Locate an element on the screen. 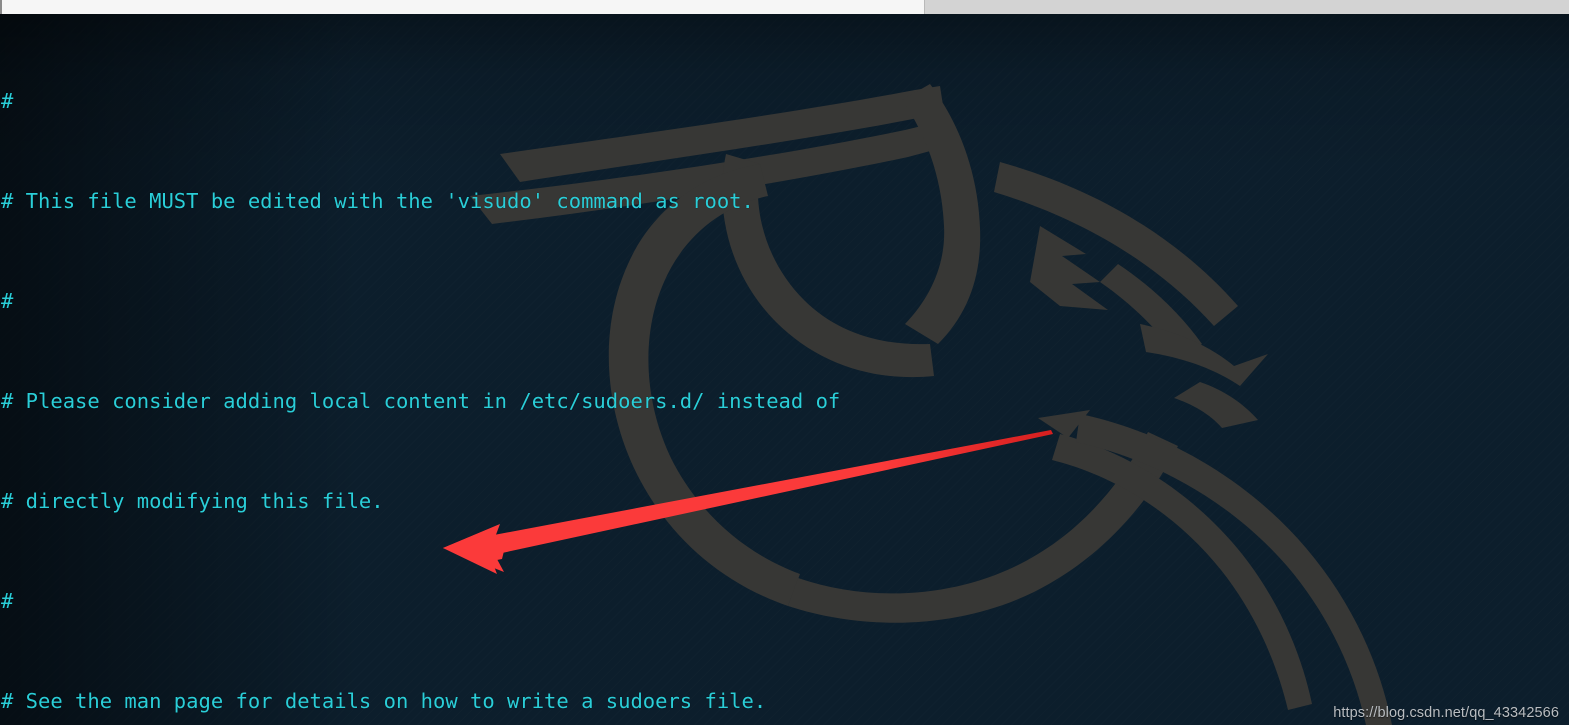 The image size is (1569, 725). code-line: # directly modifying this file. is located at coordinates (784, 501).